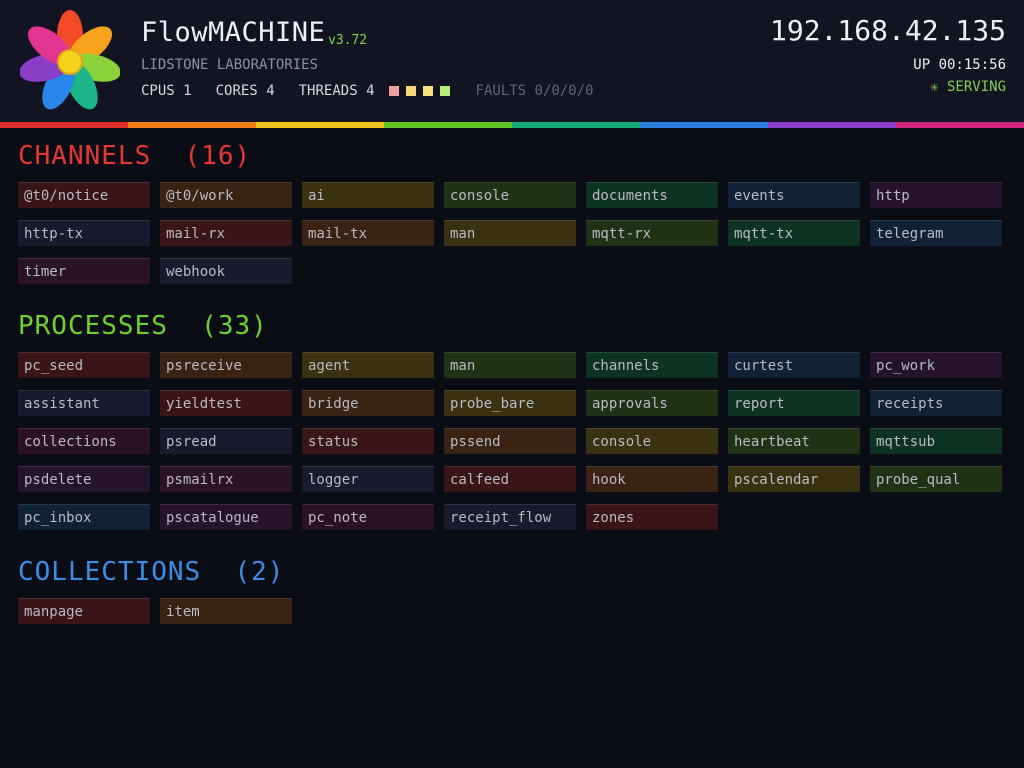 This screenshot has height=768, width=1024. What do you see at coordinates (245, 91) in the screenshot?
I see `cores-stat: CORES 4` at bounding box center [245, 91].